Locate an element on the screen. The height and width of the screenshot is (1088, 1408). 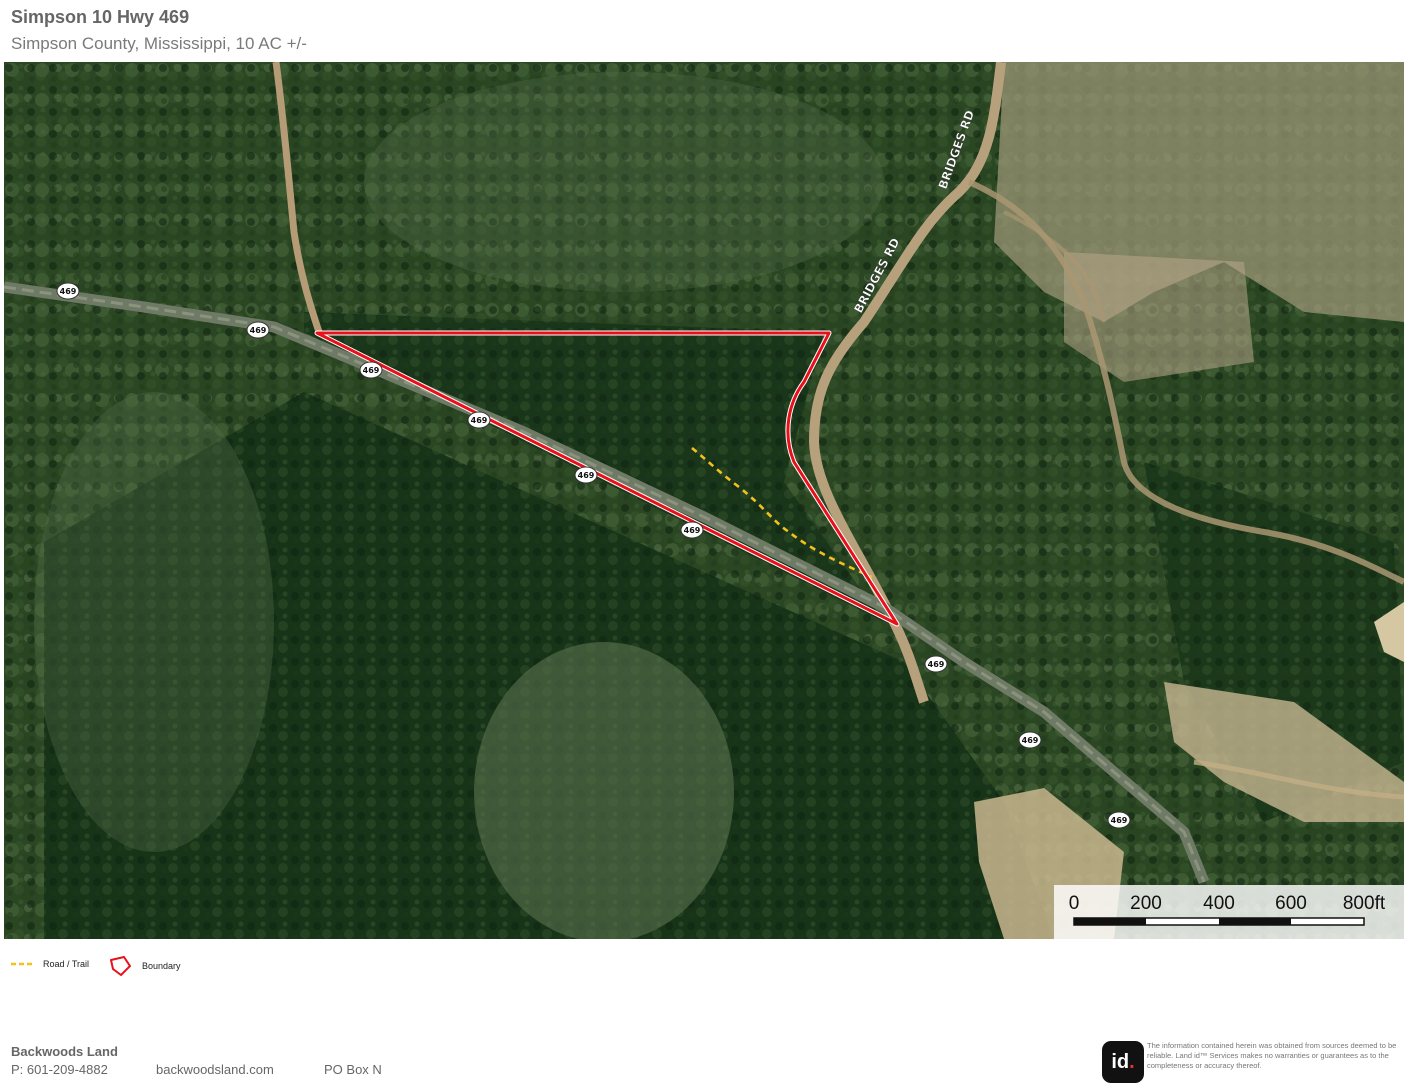
land-id-logo: id. is located at coordinates (1123, 1062).